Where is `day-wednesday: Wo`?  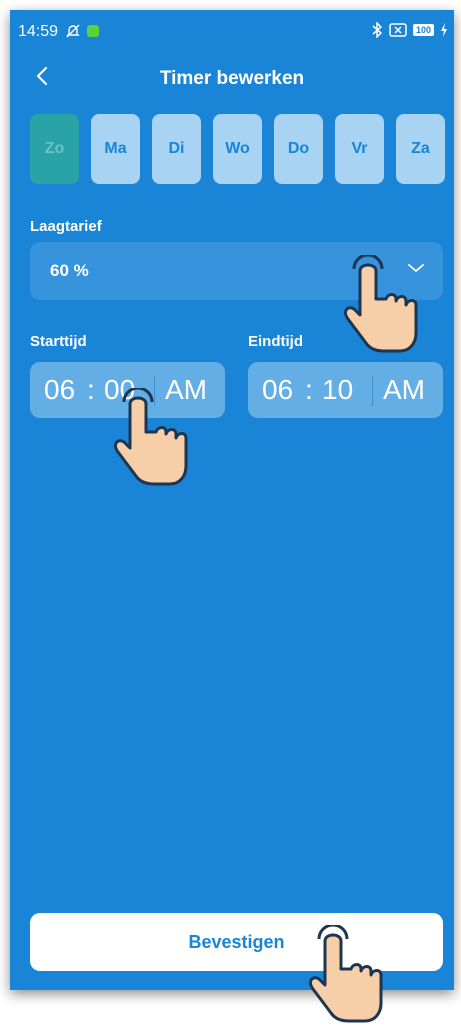
day-wednesday: Wo is located at coordinates (237, 149).